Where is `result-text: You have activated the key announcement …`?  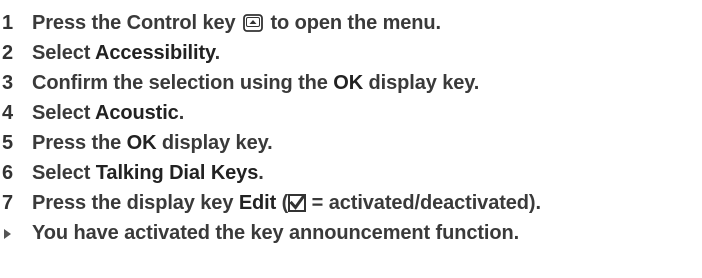 result-text: You have activated the key announcement … is located at coordinates (276, 233).